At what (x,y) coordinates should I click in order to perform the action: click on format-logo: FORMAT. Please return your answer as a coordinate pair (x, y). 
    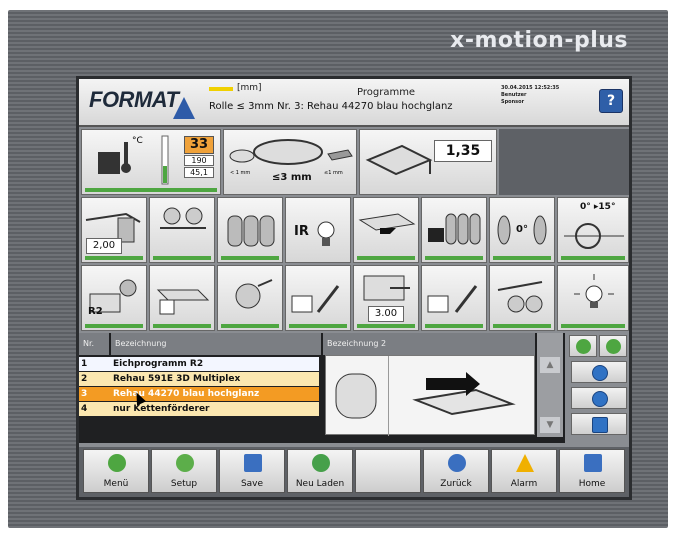
    Looking at the image, I should click on (134, 99).